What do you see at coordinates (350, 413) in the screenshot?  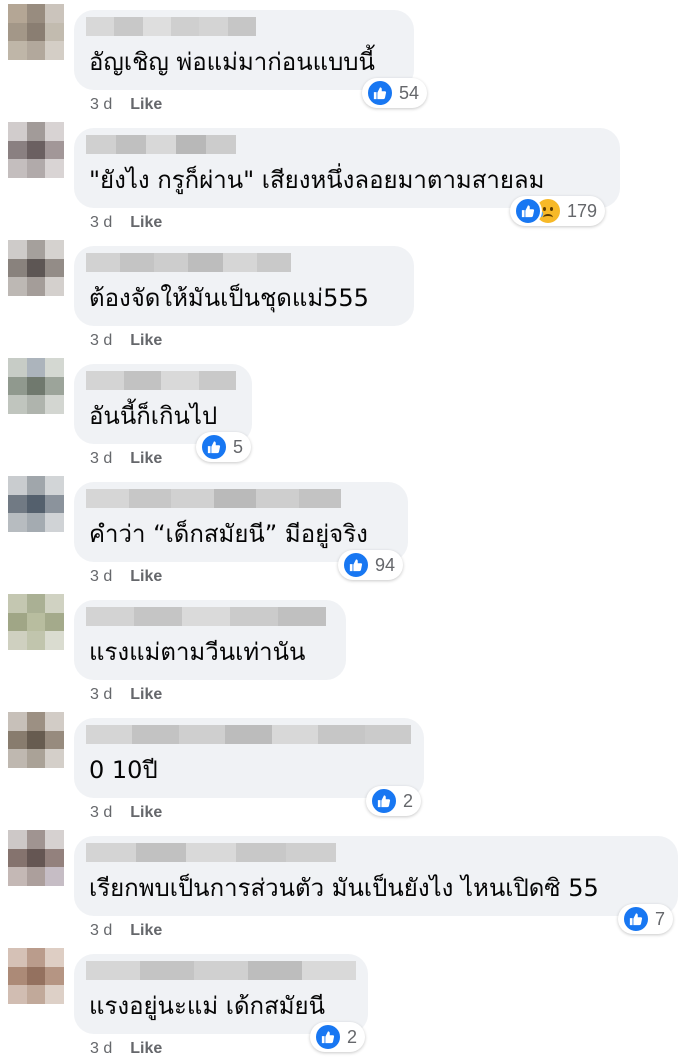 I see `comment-item: อันนี้ก็เกินไป 3 d Like 5` at bounding box center [350, 413].